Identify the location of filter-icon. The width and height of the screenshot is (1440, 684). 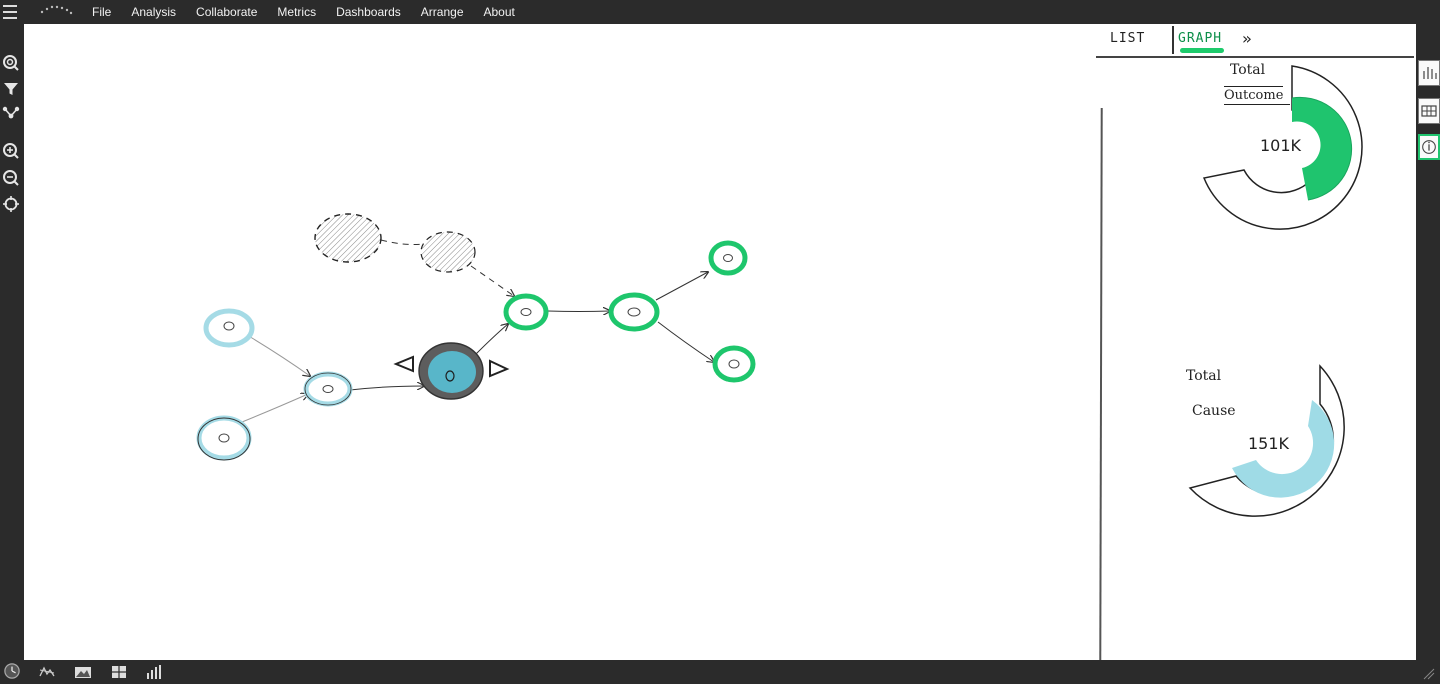
(11, 89).